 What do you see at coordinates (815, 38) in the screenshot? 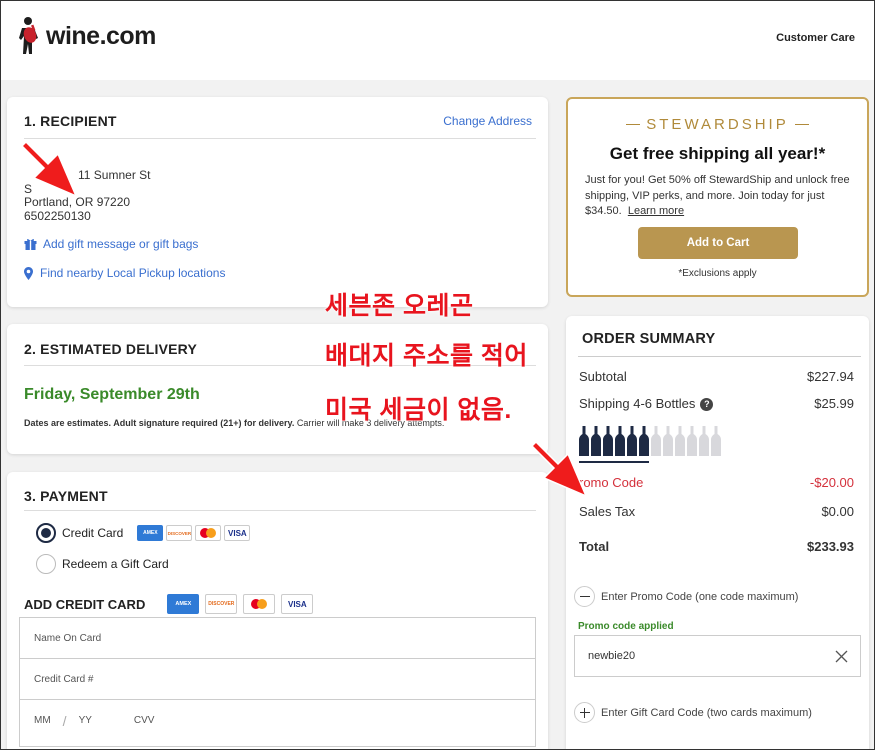
I see `customer-care-link: Customer Care` at bounding box center [815, 38].